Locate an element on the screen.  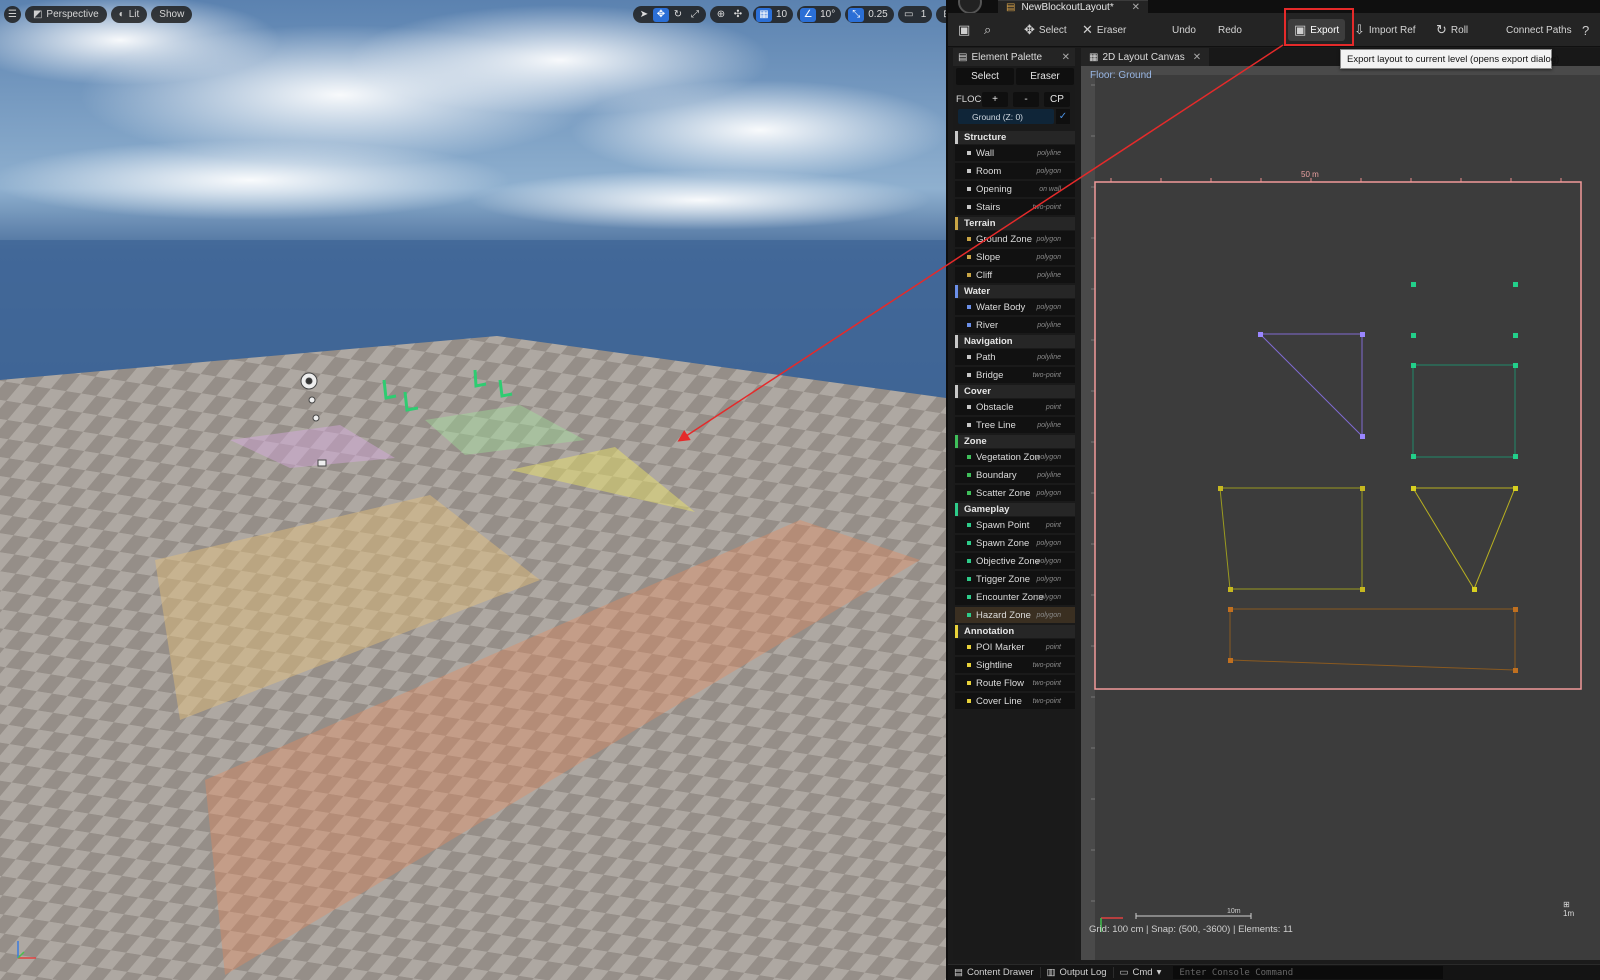
rotation-snap-value: 10° is located at coordinates (827, 14).